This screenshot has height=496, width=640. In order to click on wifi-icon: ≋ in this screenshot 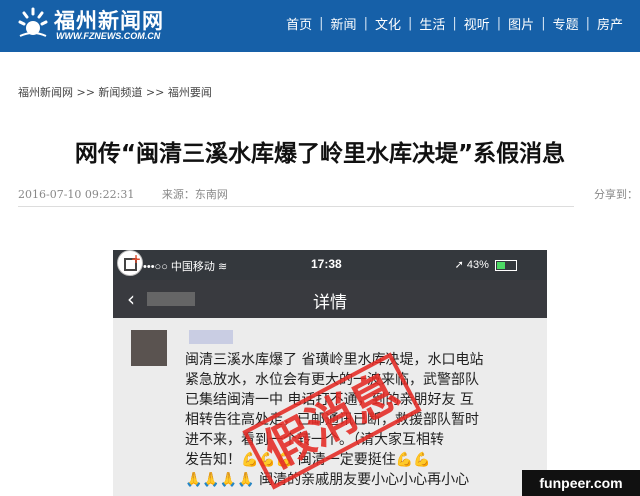, I will do `click(222, 267)`.